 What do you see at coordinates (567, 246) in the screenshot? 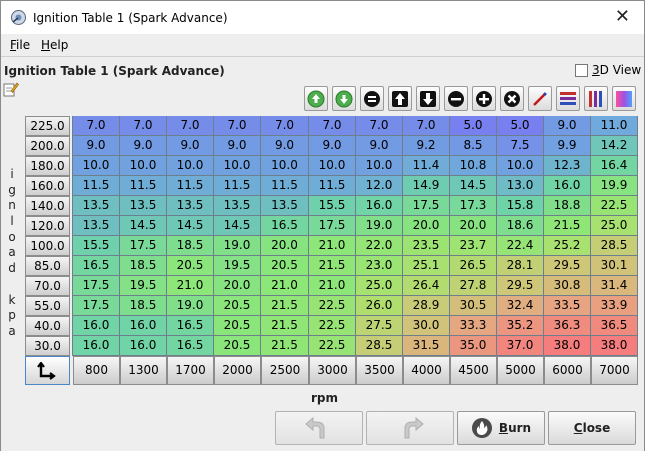
I see `table-cell: 25.2` at bounding box center [567, 246].